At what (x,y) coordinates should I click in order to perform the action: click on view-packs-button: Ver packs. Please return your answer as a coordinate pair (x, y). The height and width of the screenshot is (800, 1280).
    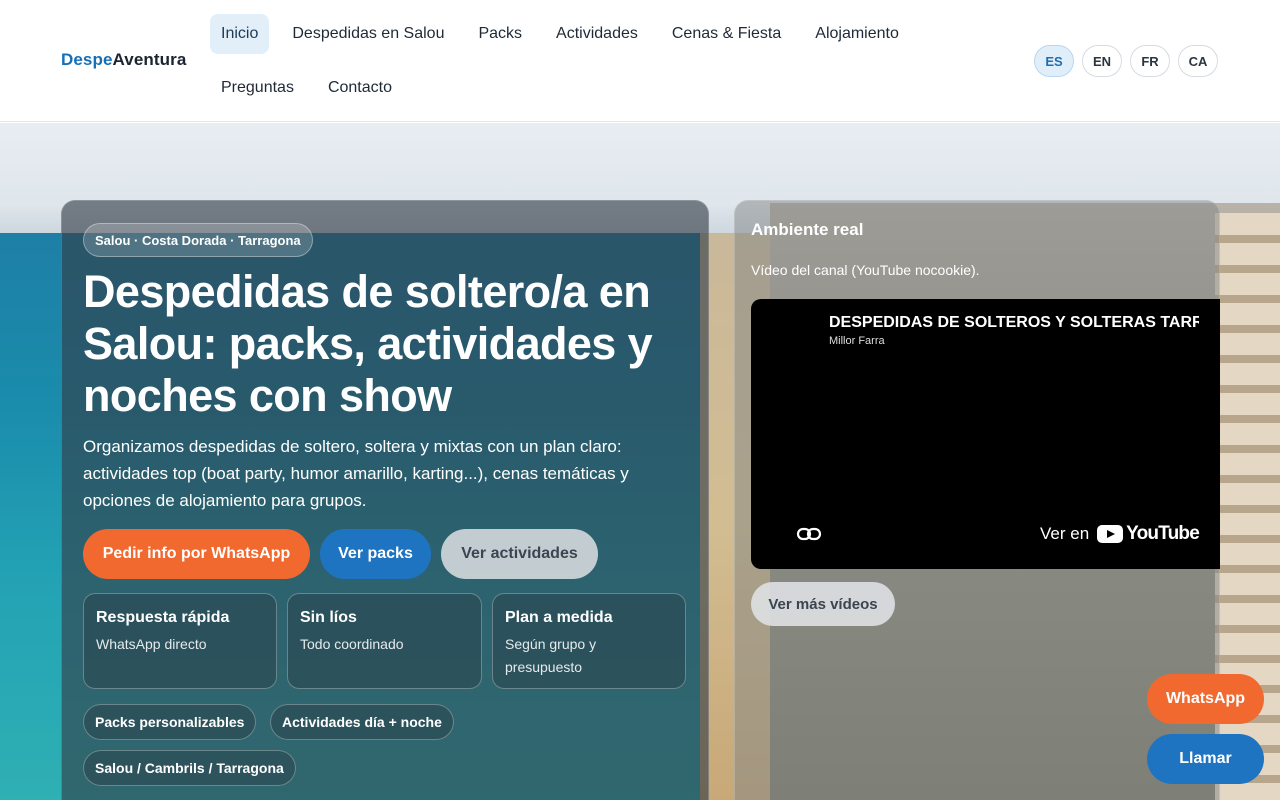
    Looking at the image, I should click on (375, 554).